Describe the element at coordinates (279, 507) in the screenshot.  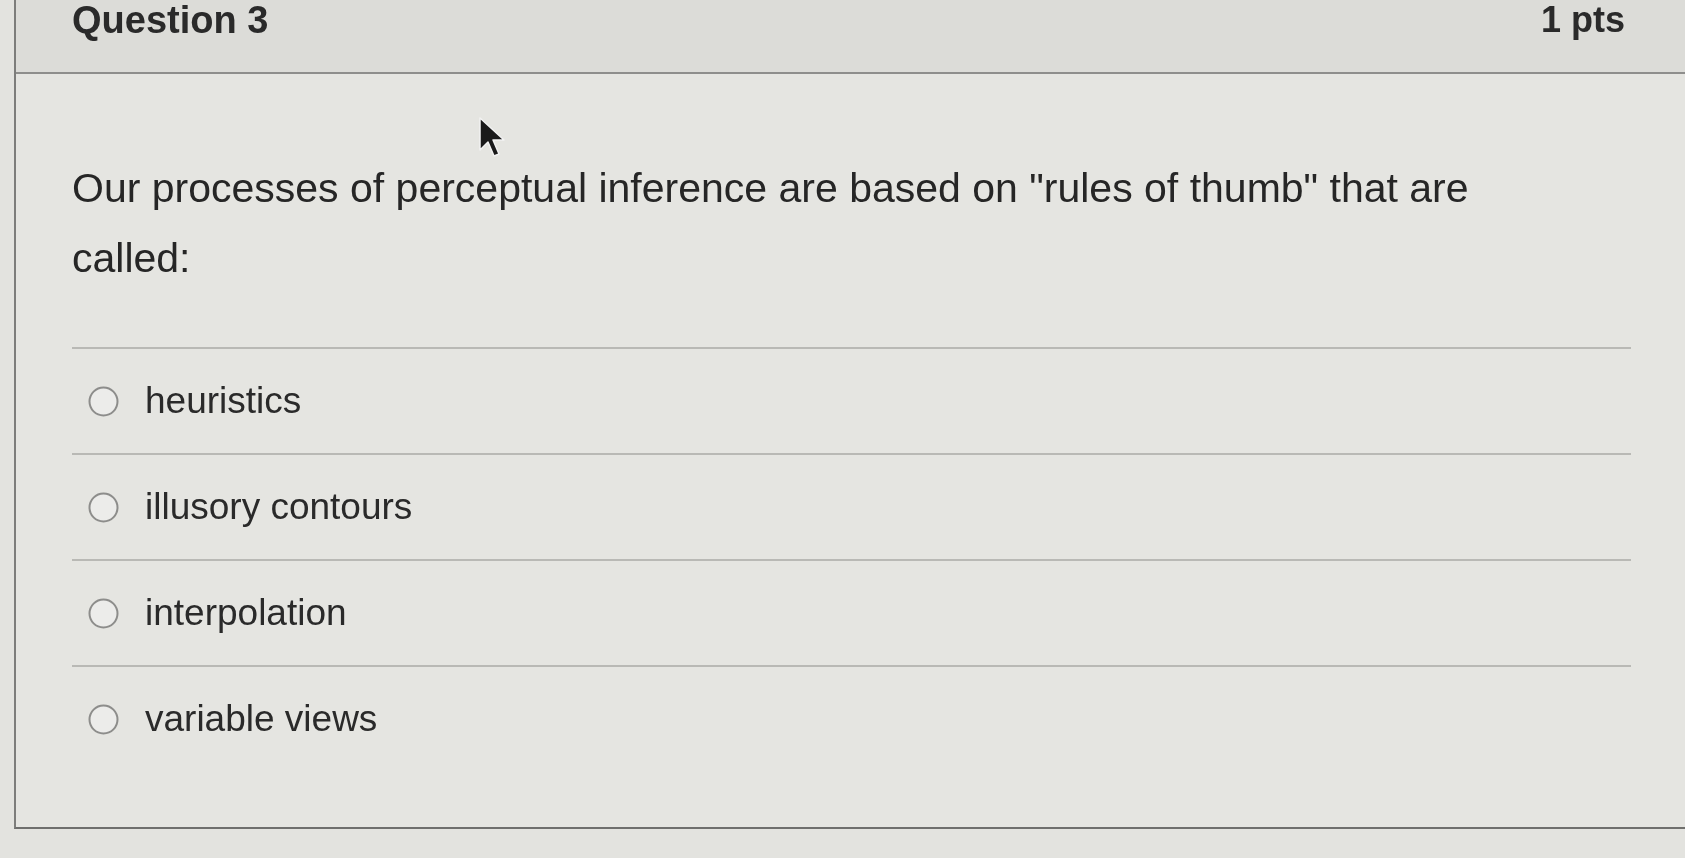
I see `answer-label: illusory contours` at that location.